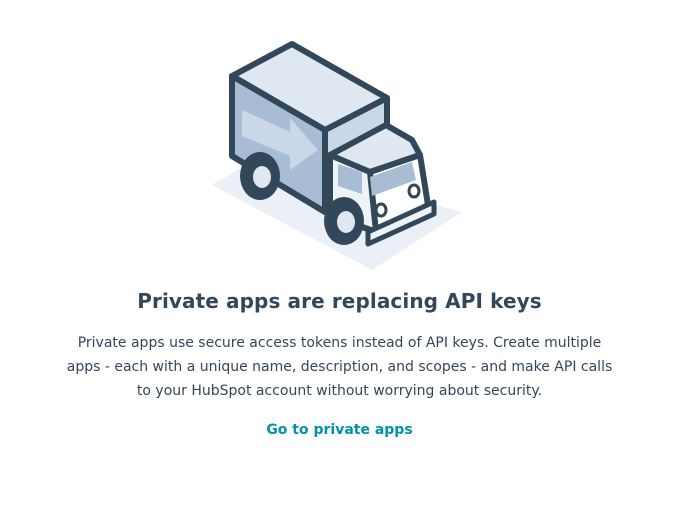 This screenshot has width=679, height=510. I want to click on cta-label: Go to private apps, so click(339, 430).